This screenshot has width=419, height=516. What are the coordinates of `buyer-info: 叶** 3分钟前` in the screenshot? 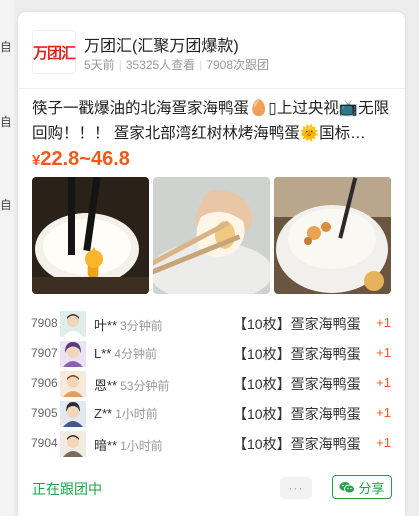 It's located at (128, 324).